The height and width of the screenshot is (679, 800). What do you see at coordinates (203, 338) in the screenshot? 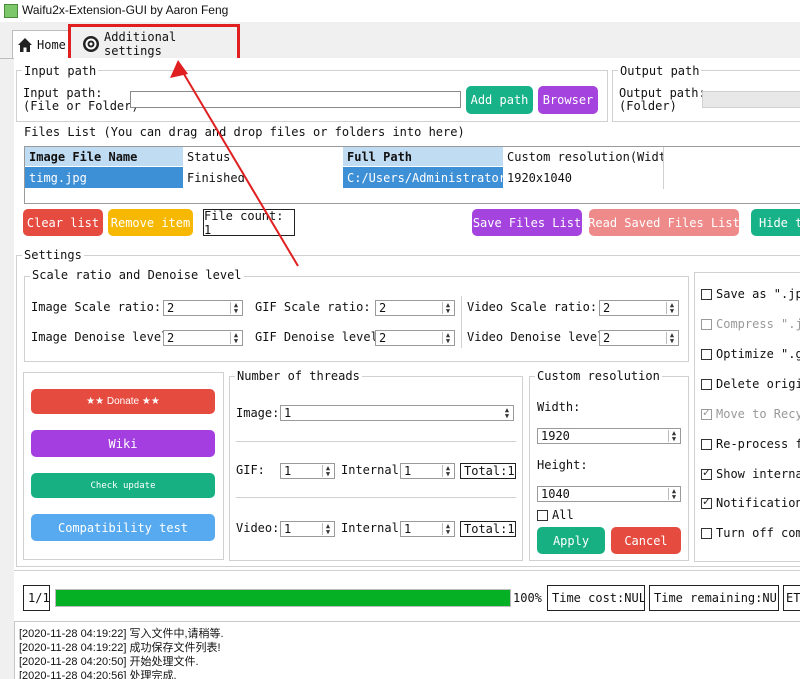
I see `image-denoise-spinbox: 2 ▲ ▼` at bounding box center [203, 338].